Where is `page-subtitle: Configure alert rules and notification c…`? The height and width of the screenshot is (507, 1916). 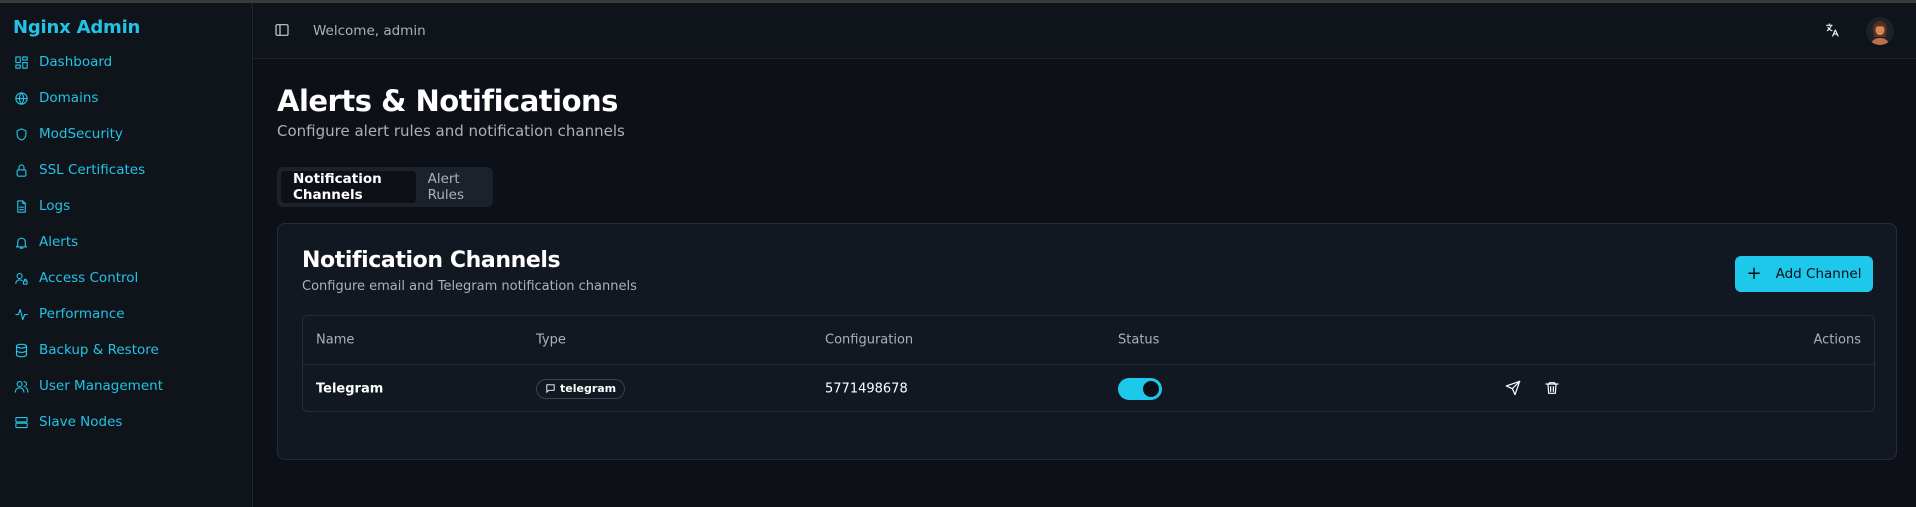
page-subtitle: Configure alert rules and notification c… is located at coordinates (451, 131).